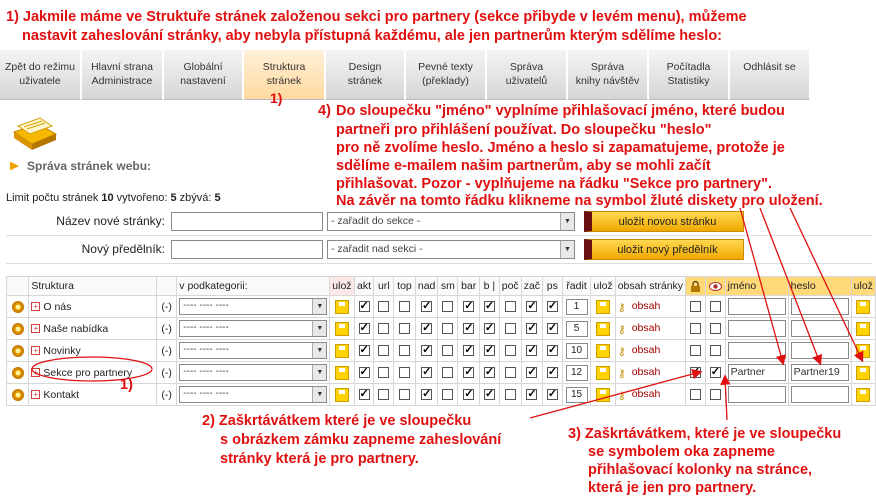 The image size is (876, 500). What do you see at coordinates (527, 75) in the screenshot?
I see `tab-user-management: Správa uživatelů` at bounding box center [527, 75].